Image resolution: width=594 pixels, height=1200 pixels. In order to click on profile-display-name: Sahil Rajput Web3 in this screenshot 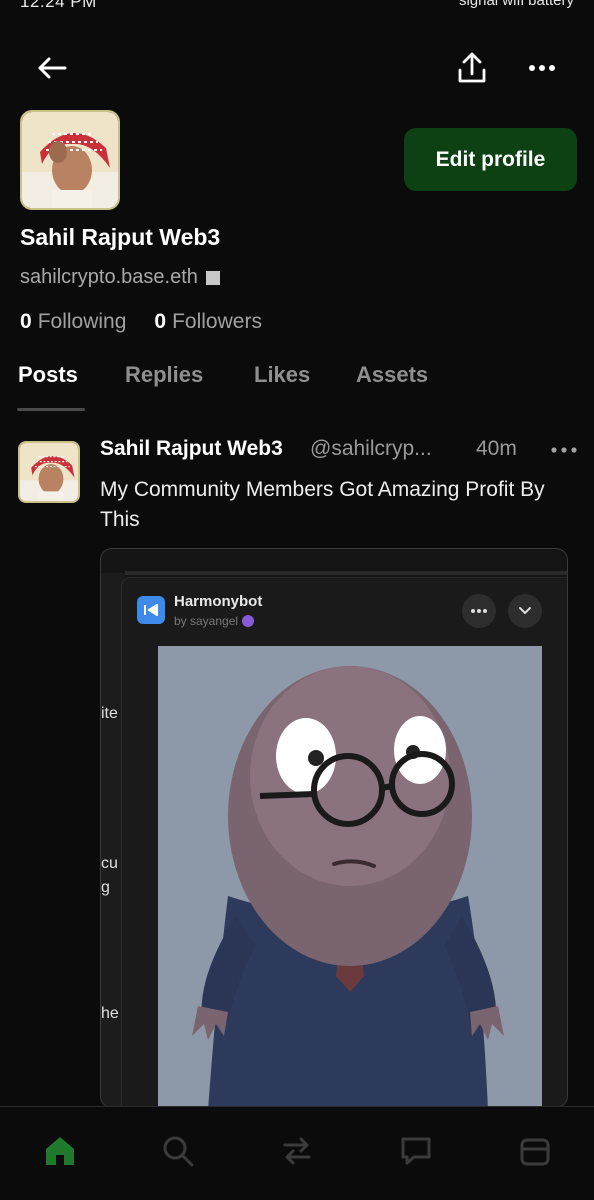, I will do `click(120, 237)`.